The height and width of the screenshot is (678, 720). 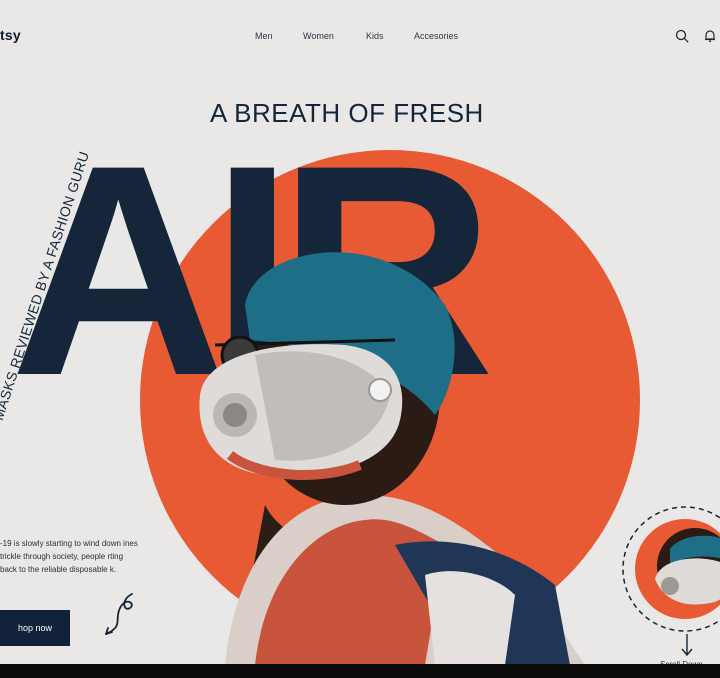 I want to click on nav-item-accessories: Accesories, so click(x=449, y=36).